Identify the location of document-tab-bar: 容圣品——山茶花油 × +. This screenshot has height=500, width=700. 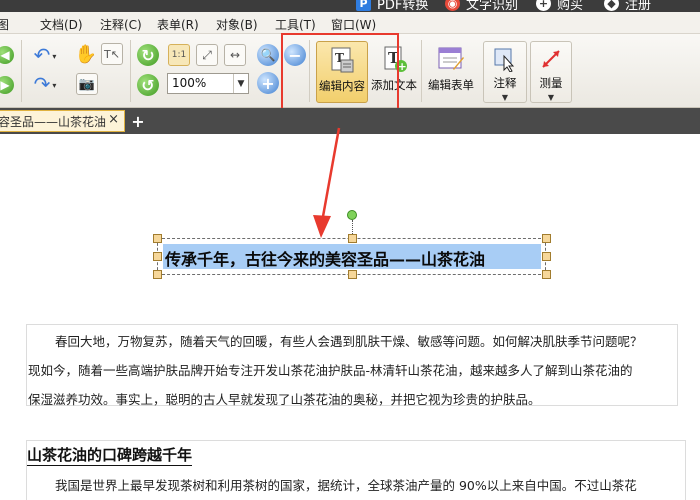
(350, 121).